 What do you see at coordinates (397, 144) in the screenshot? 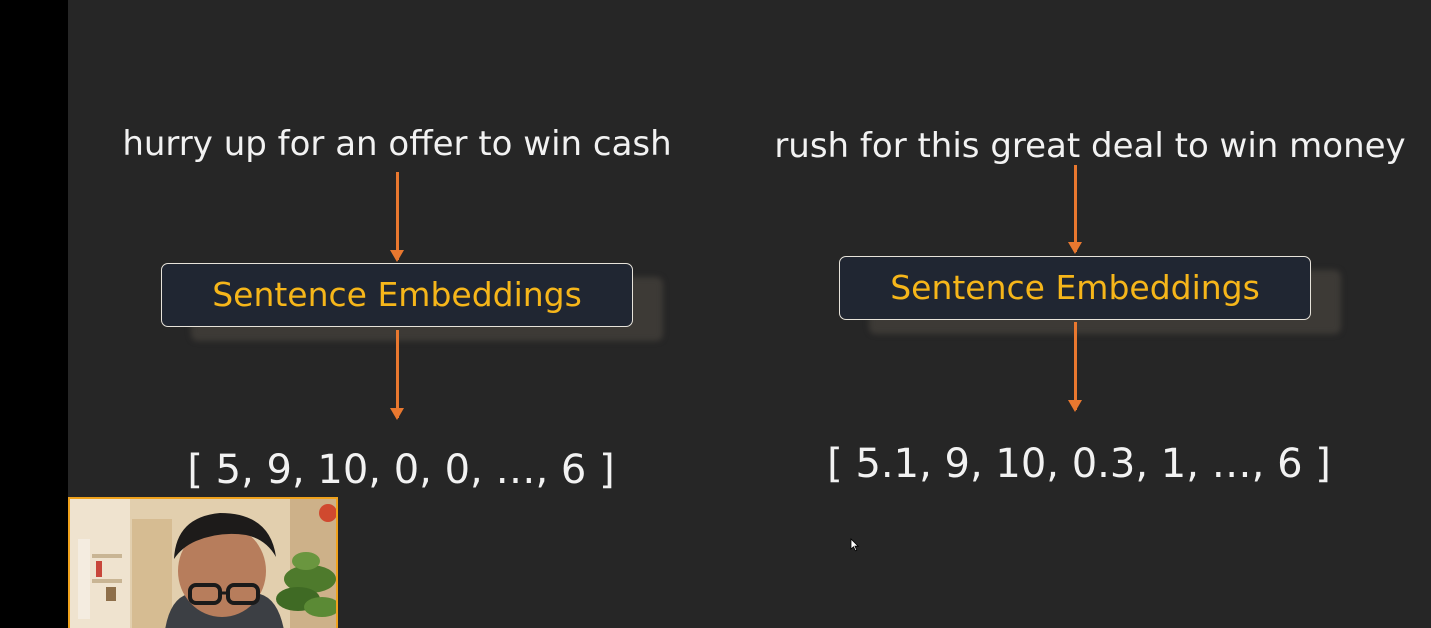
I see `left-sentence: hurry up for an offer to win cash` at bounding box center [397, 144].